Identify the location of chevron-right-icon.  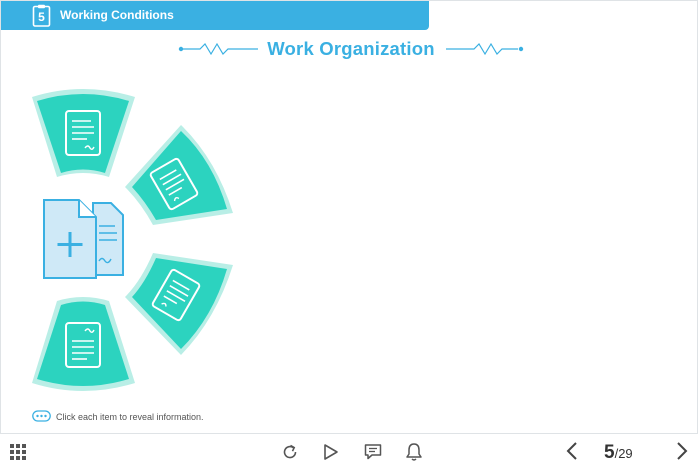
(682, 451).